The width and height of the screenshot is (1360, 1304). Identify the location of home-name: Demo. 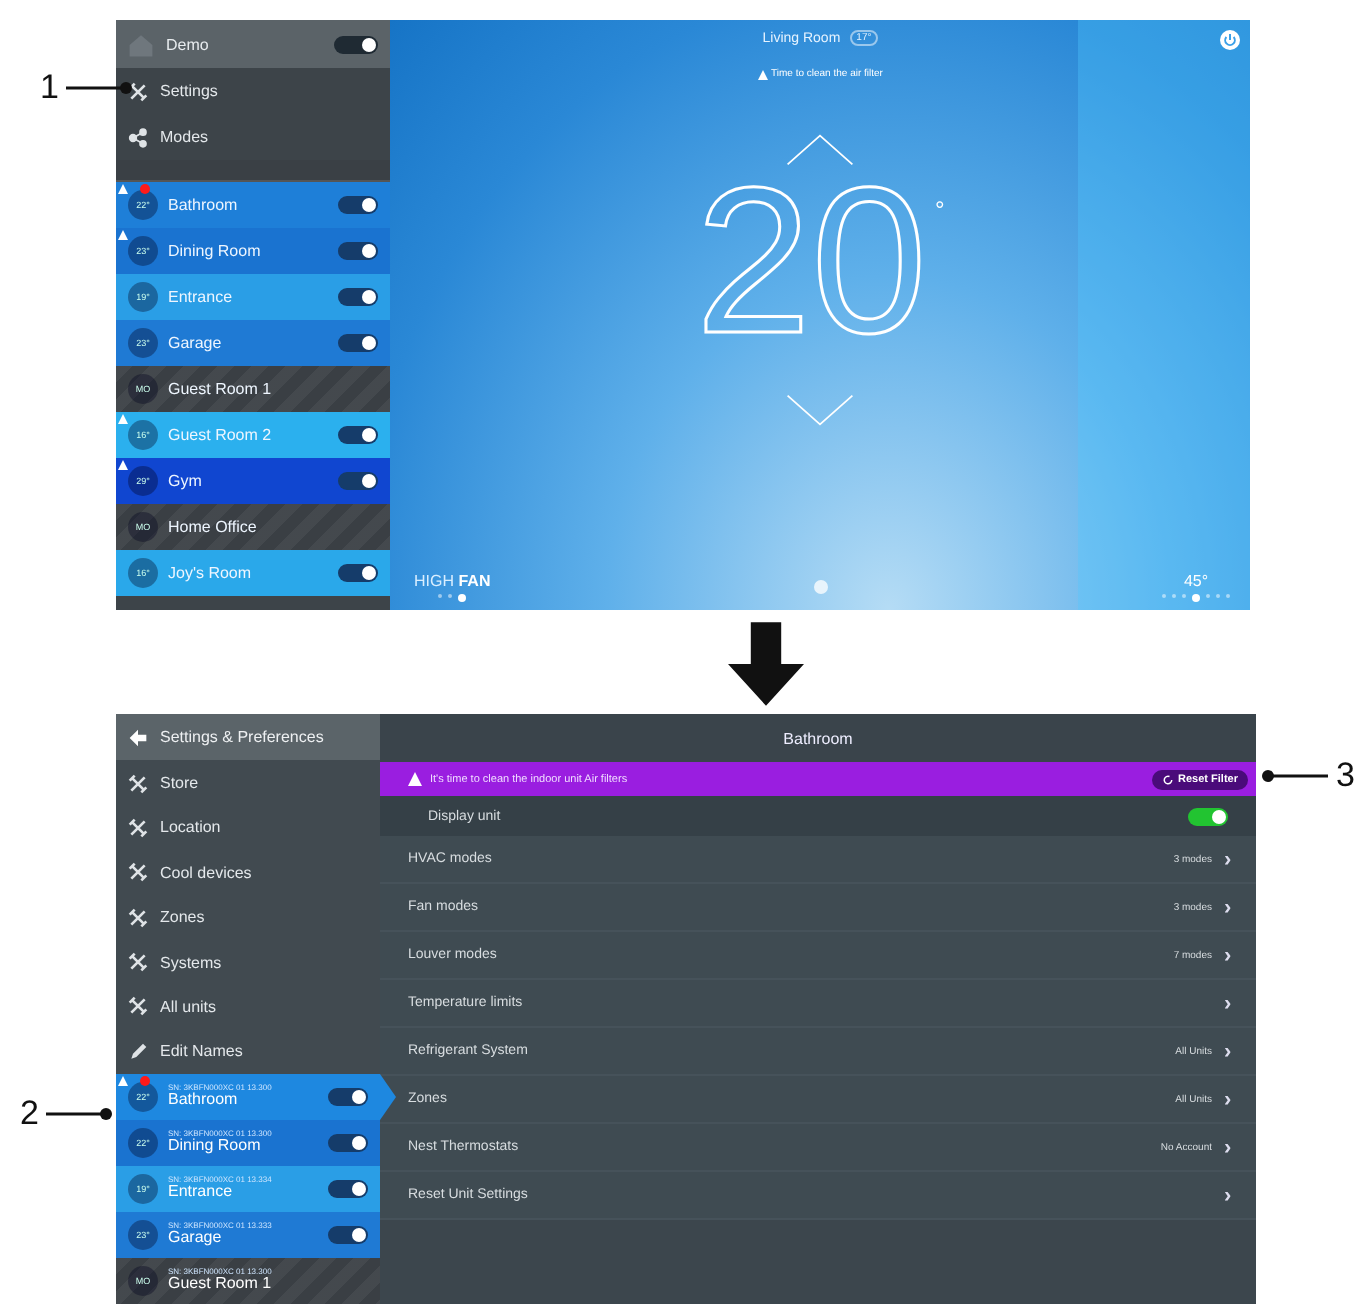
(188, 44).